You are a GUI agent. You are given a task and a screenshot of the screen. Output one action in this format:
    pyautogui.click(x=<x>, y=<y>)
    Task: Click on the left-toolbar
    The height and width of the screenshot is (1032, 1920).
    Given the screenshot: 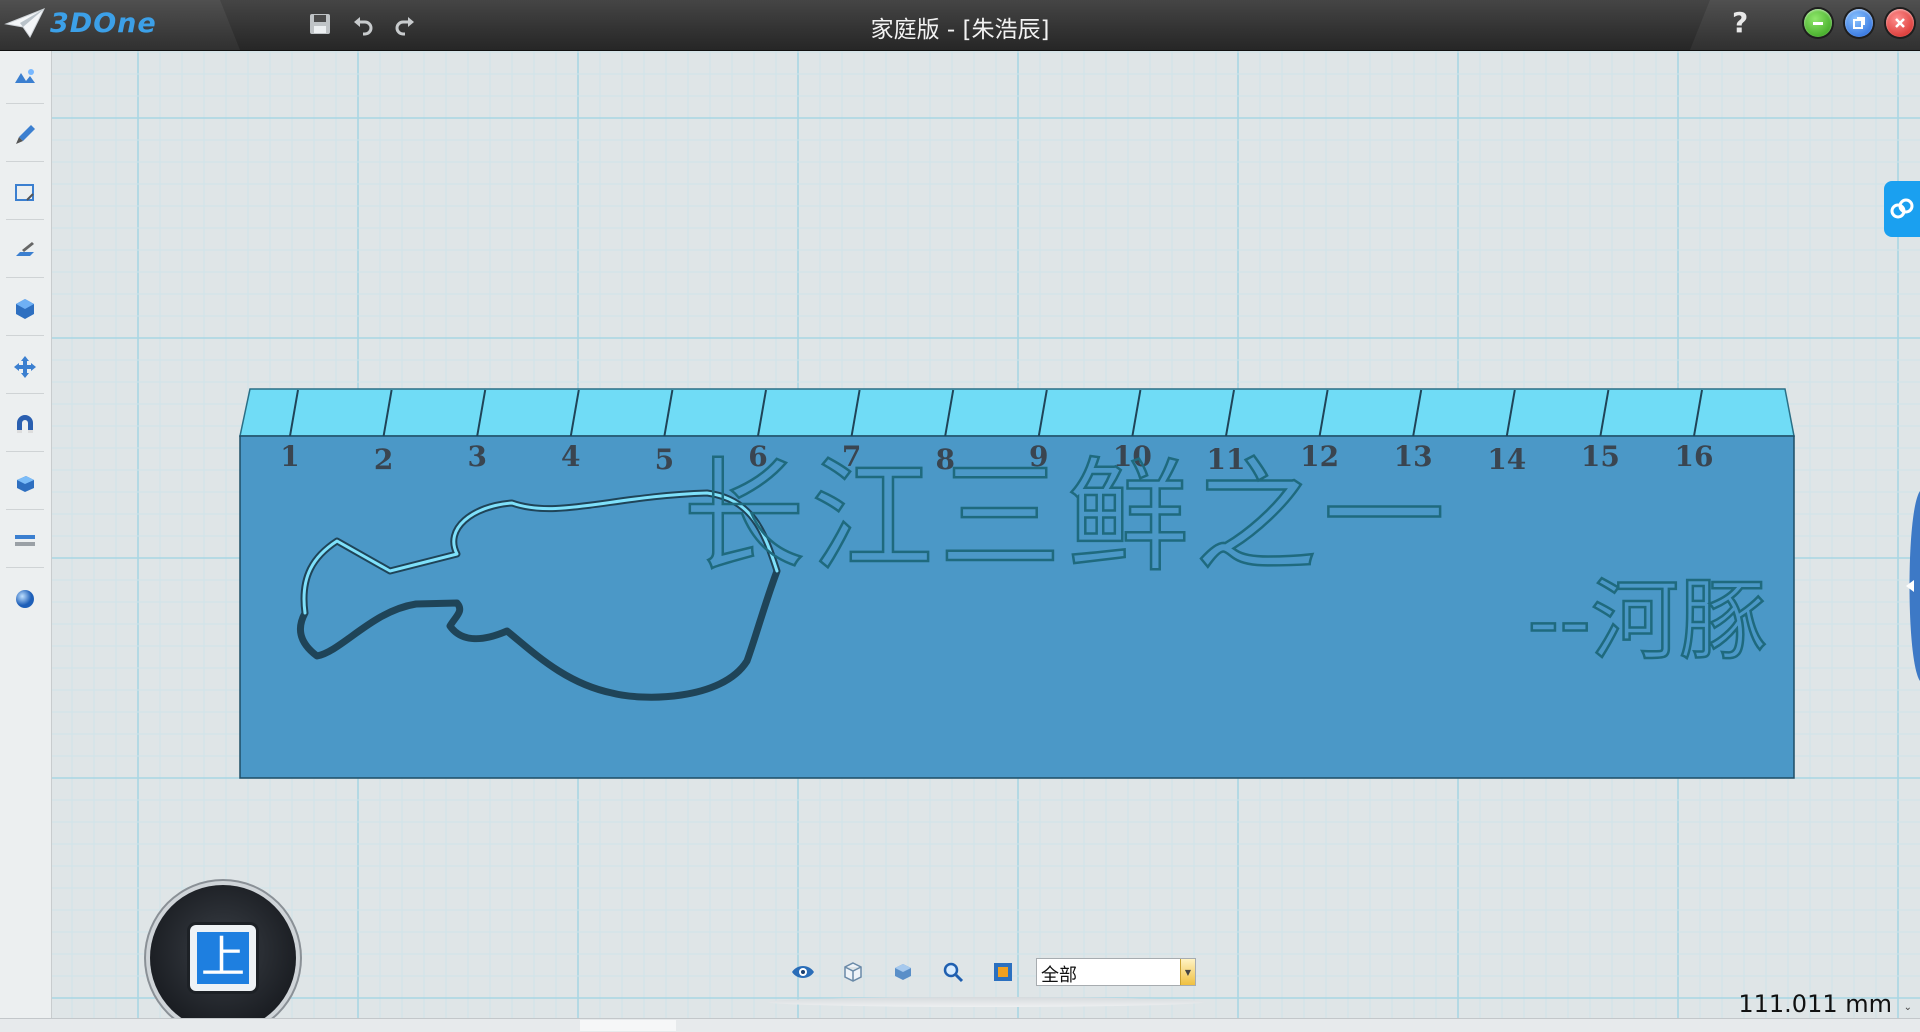 What is the action you would take?
    pyautogui.click(x=26, y=541)
    